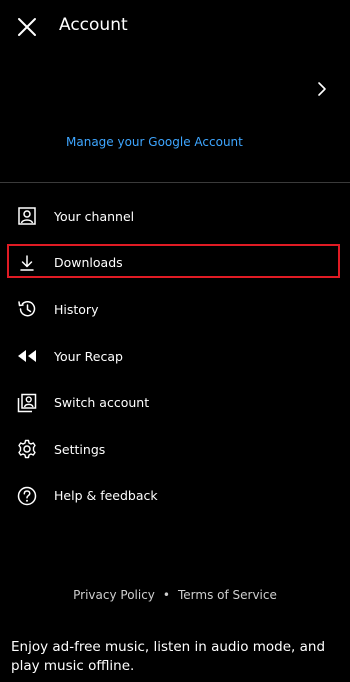 The height and width of the screenshot is (682, 350). What do you see at coordinates (106, 496) in the screenshot?
I see `menu-item-label: Help & feedback` at bounding box center [106, 496].